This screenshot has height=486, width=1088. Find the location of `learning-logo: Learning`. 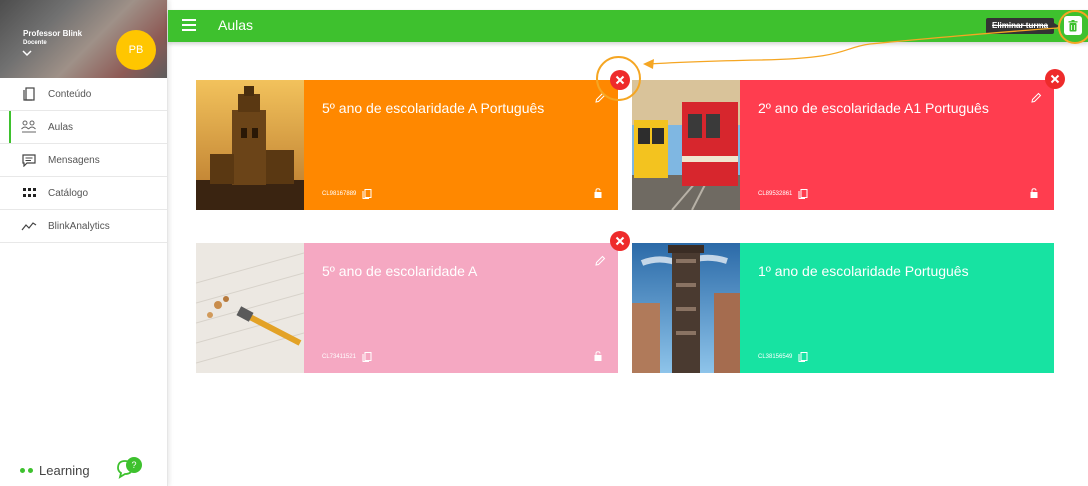

learning-logo: Learning is located at coordinates (55, 470).